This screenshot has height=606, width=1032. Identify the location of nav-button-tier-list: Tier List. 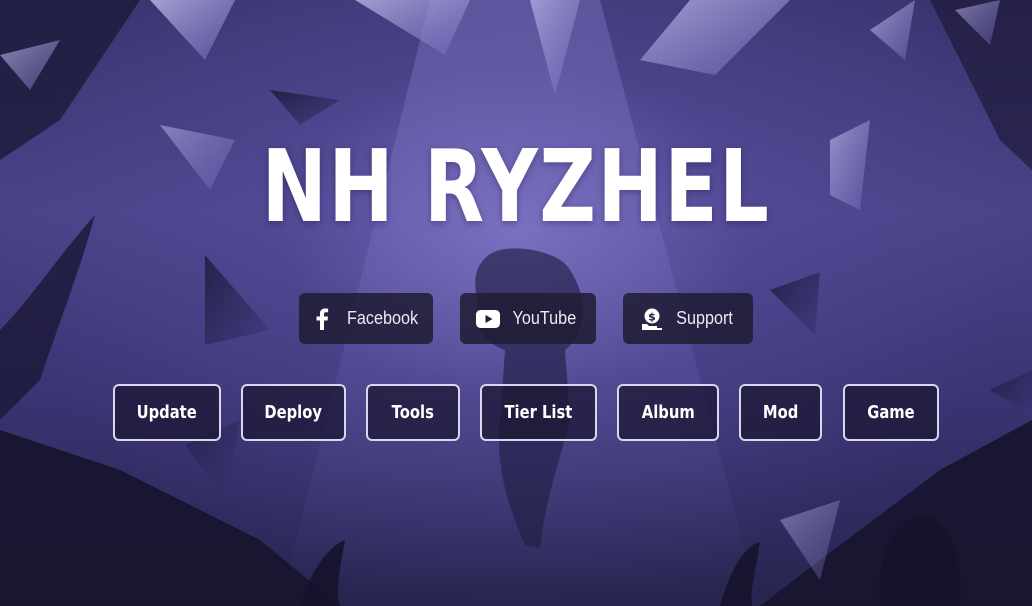
(538, 412).